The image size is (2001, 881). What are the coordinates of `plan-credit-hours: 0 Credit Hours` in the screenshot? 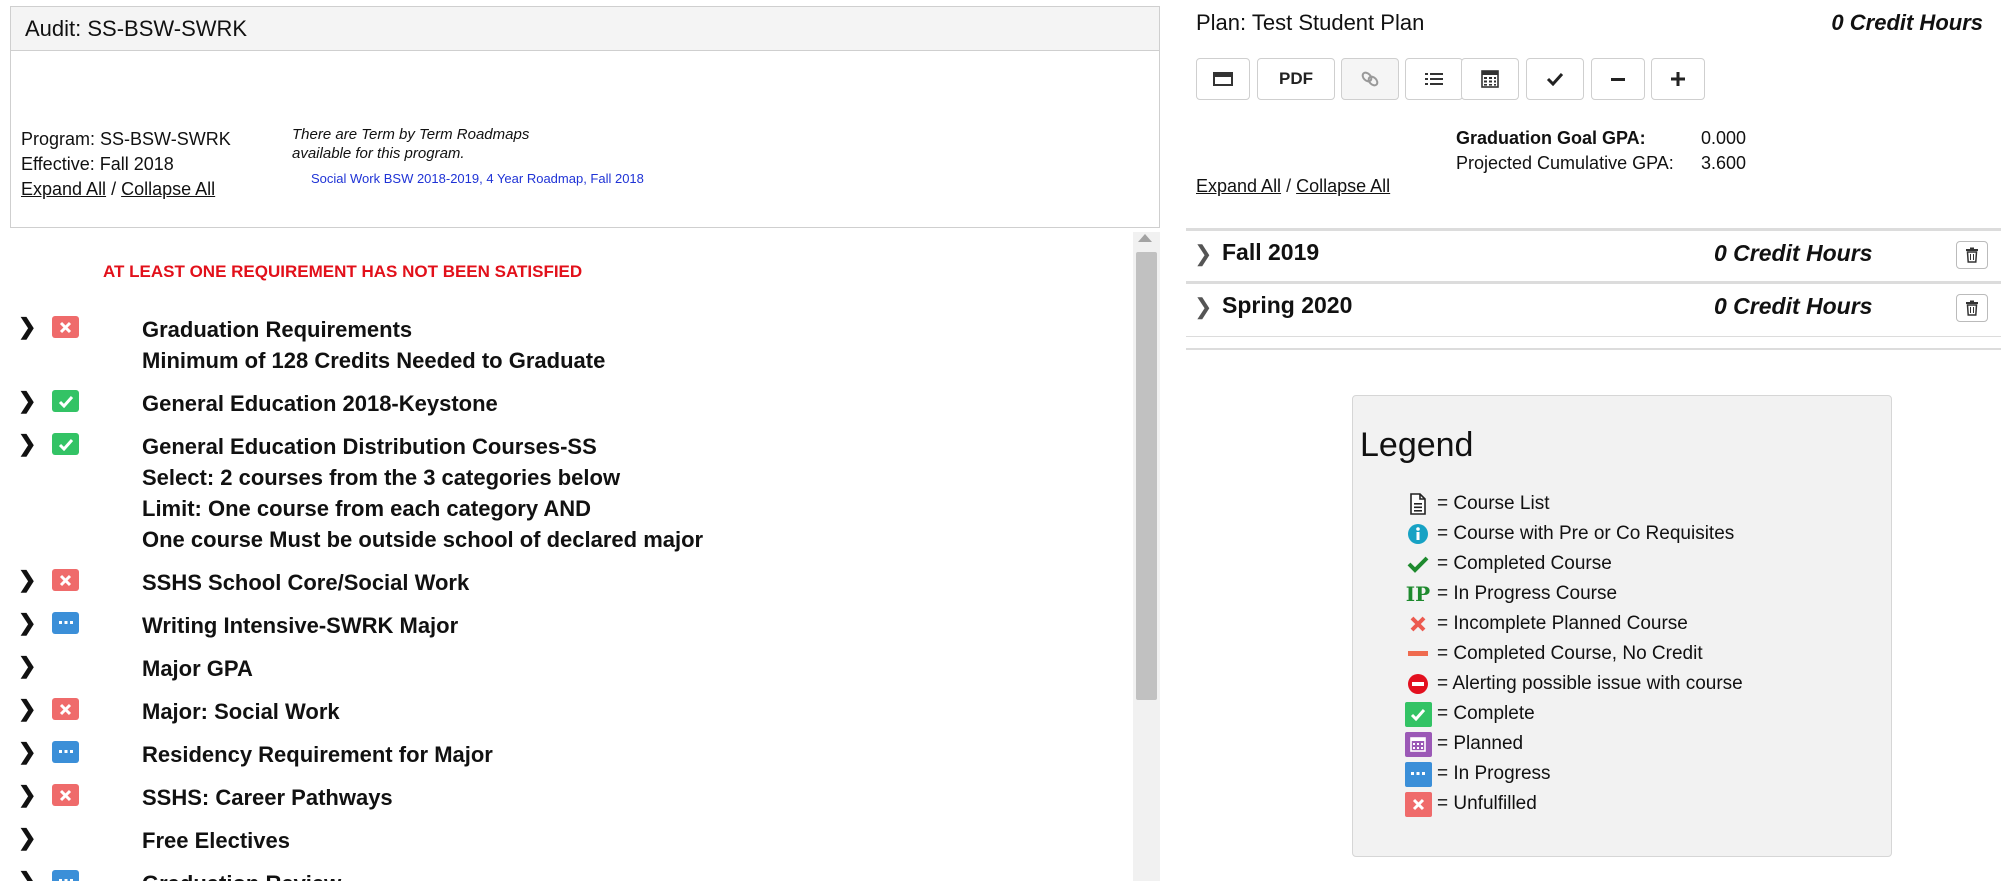 It's located at (1907, 22).